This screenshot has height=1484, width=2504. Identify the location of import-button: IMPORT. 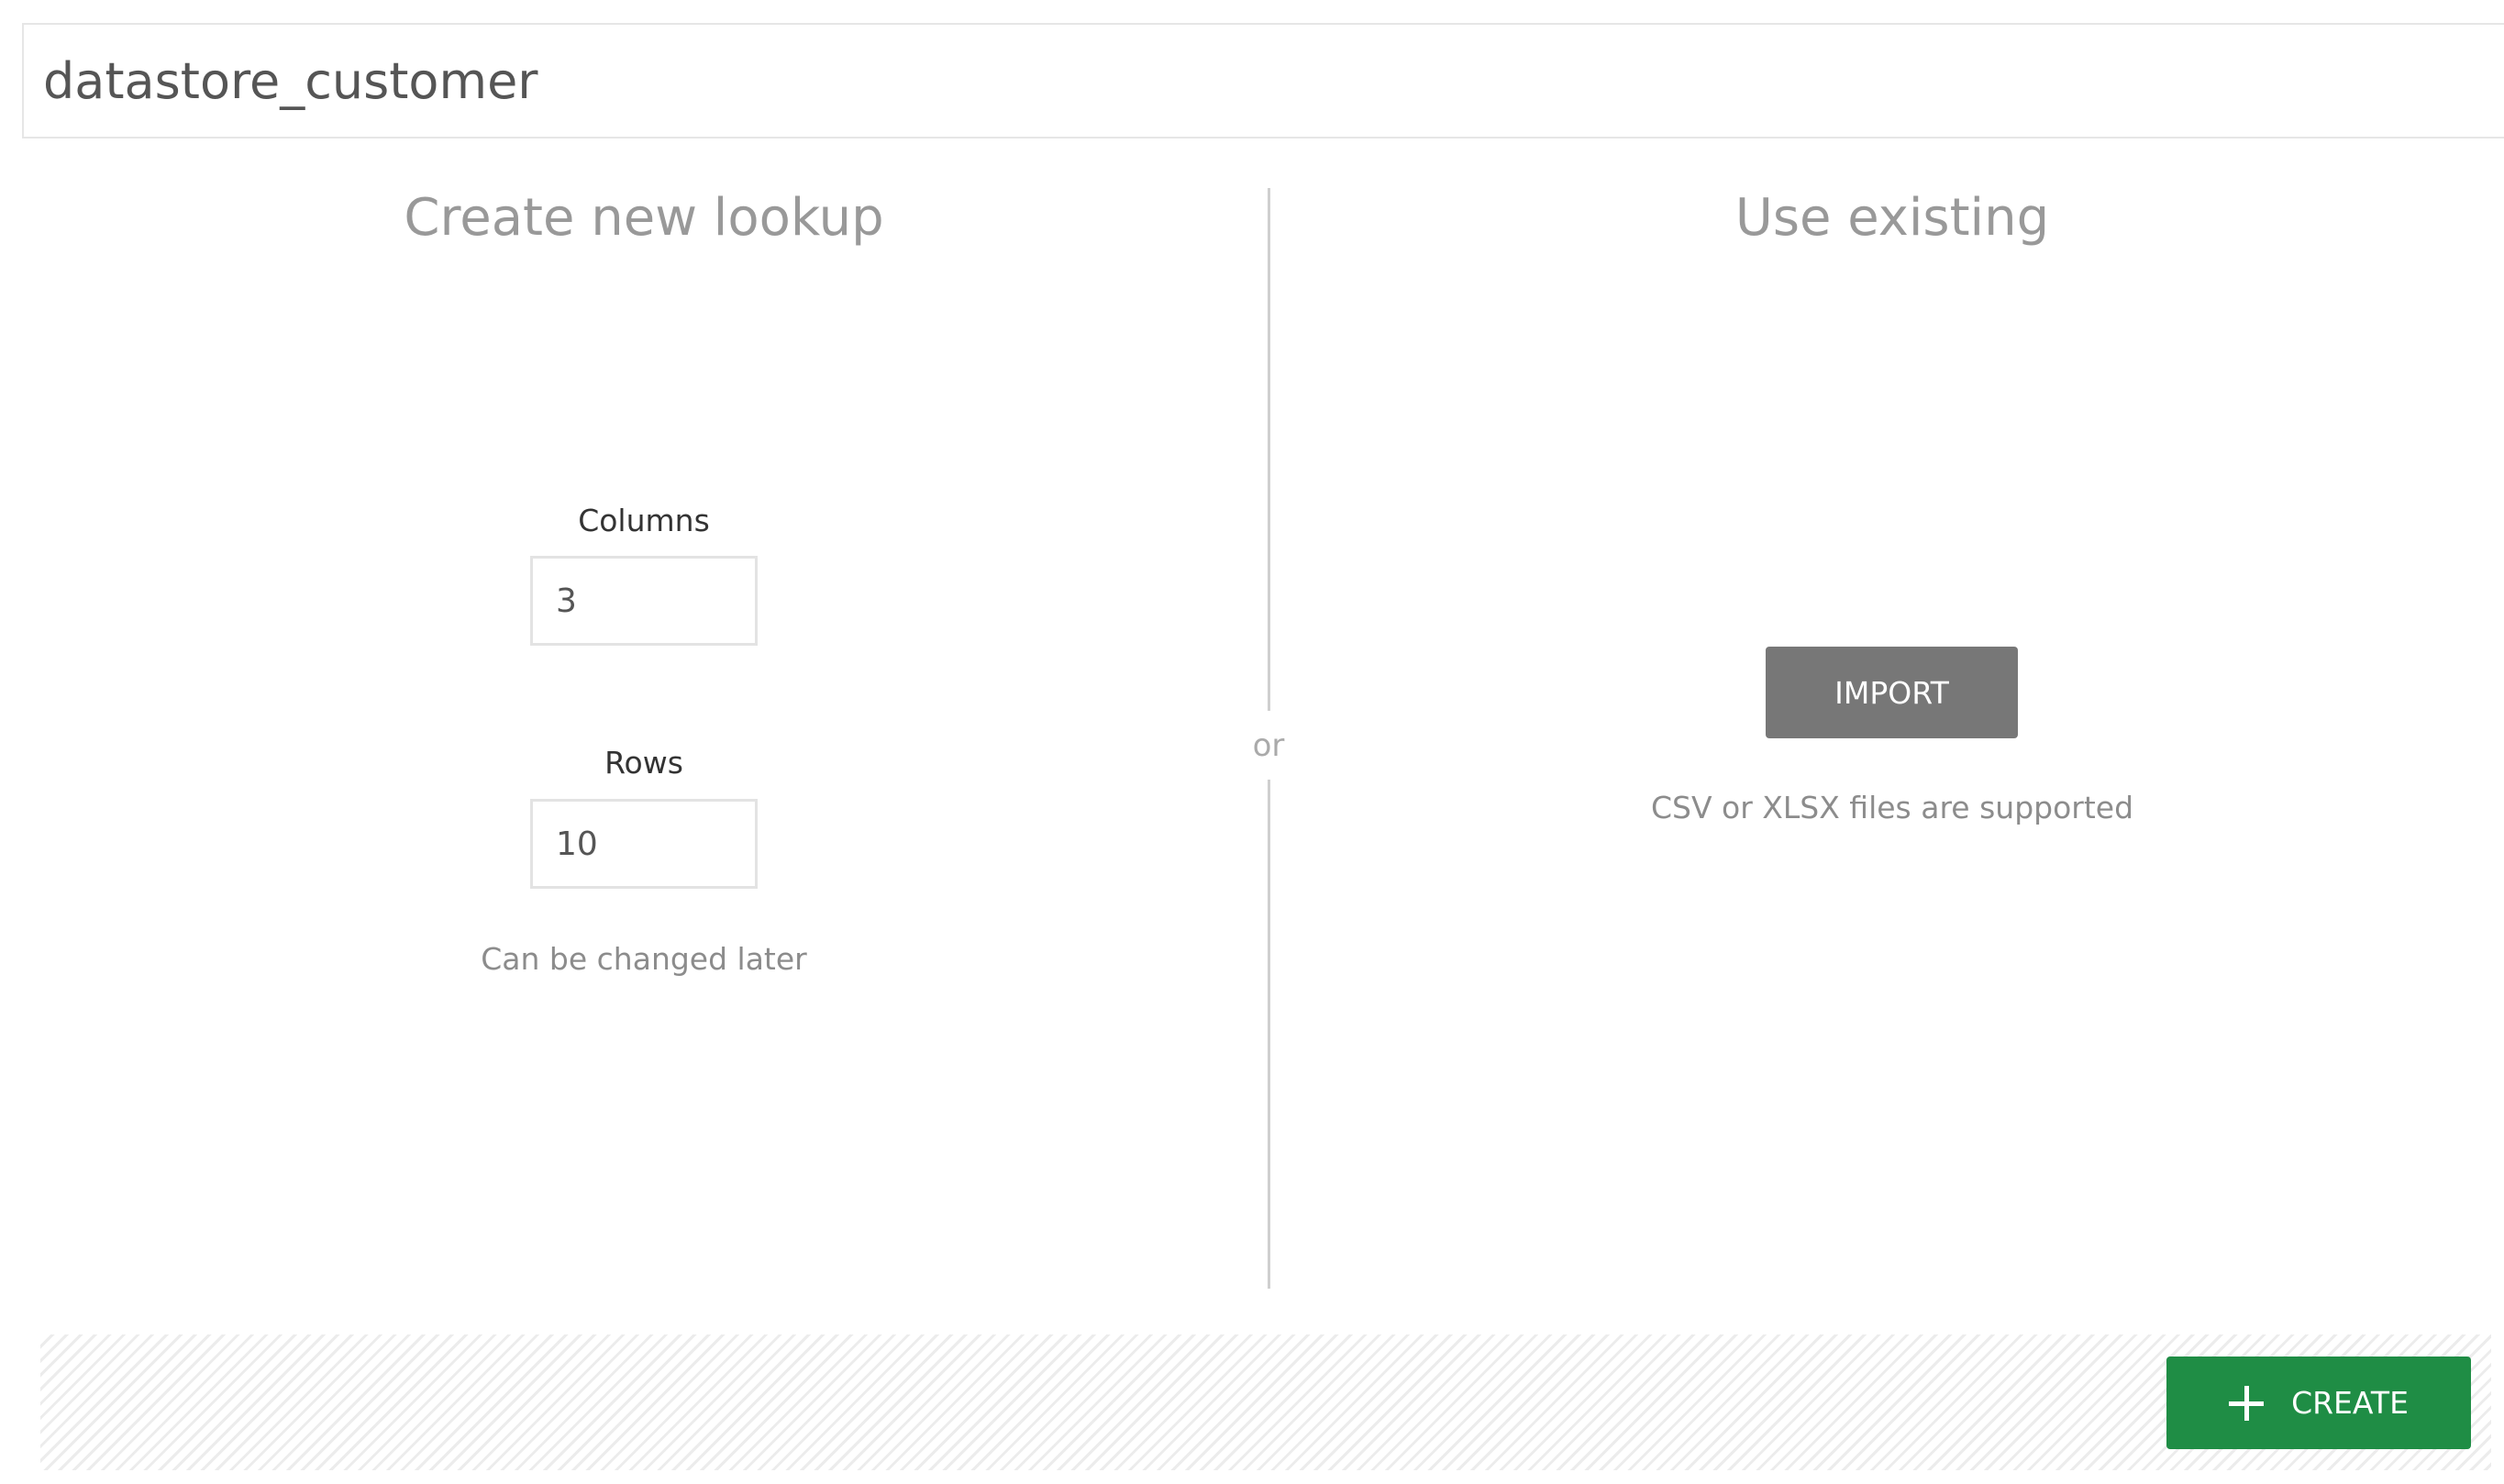
(1892, 692).